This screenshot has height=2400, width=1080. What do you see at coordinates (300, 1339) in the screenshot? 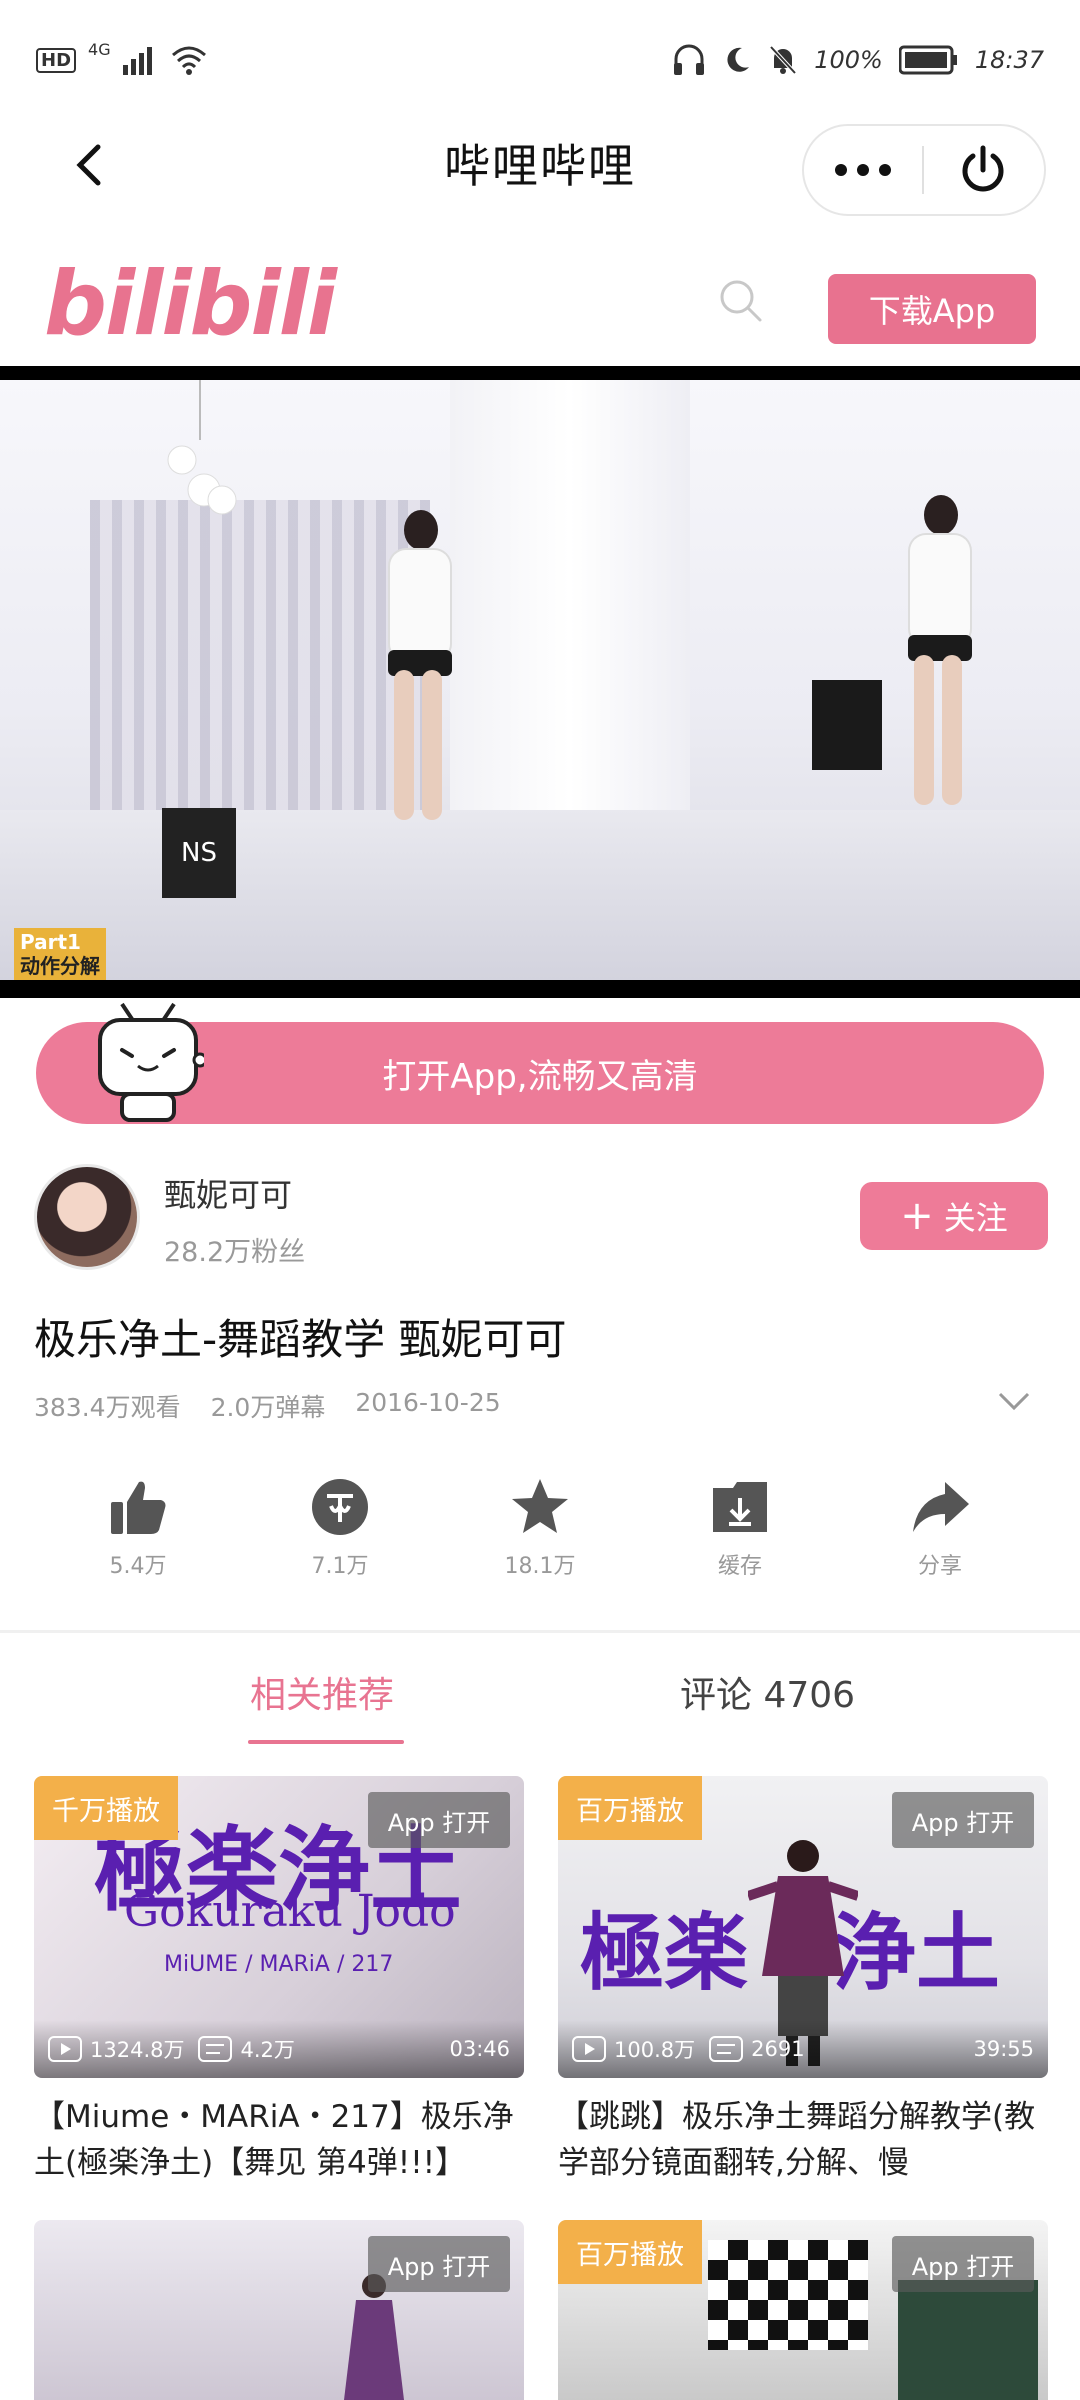
I see `video-title: 极乐净土-舞蹈教学 甄妮可可` at bounding box center [300, 1339].